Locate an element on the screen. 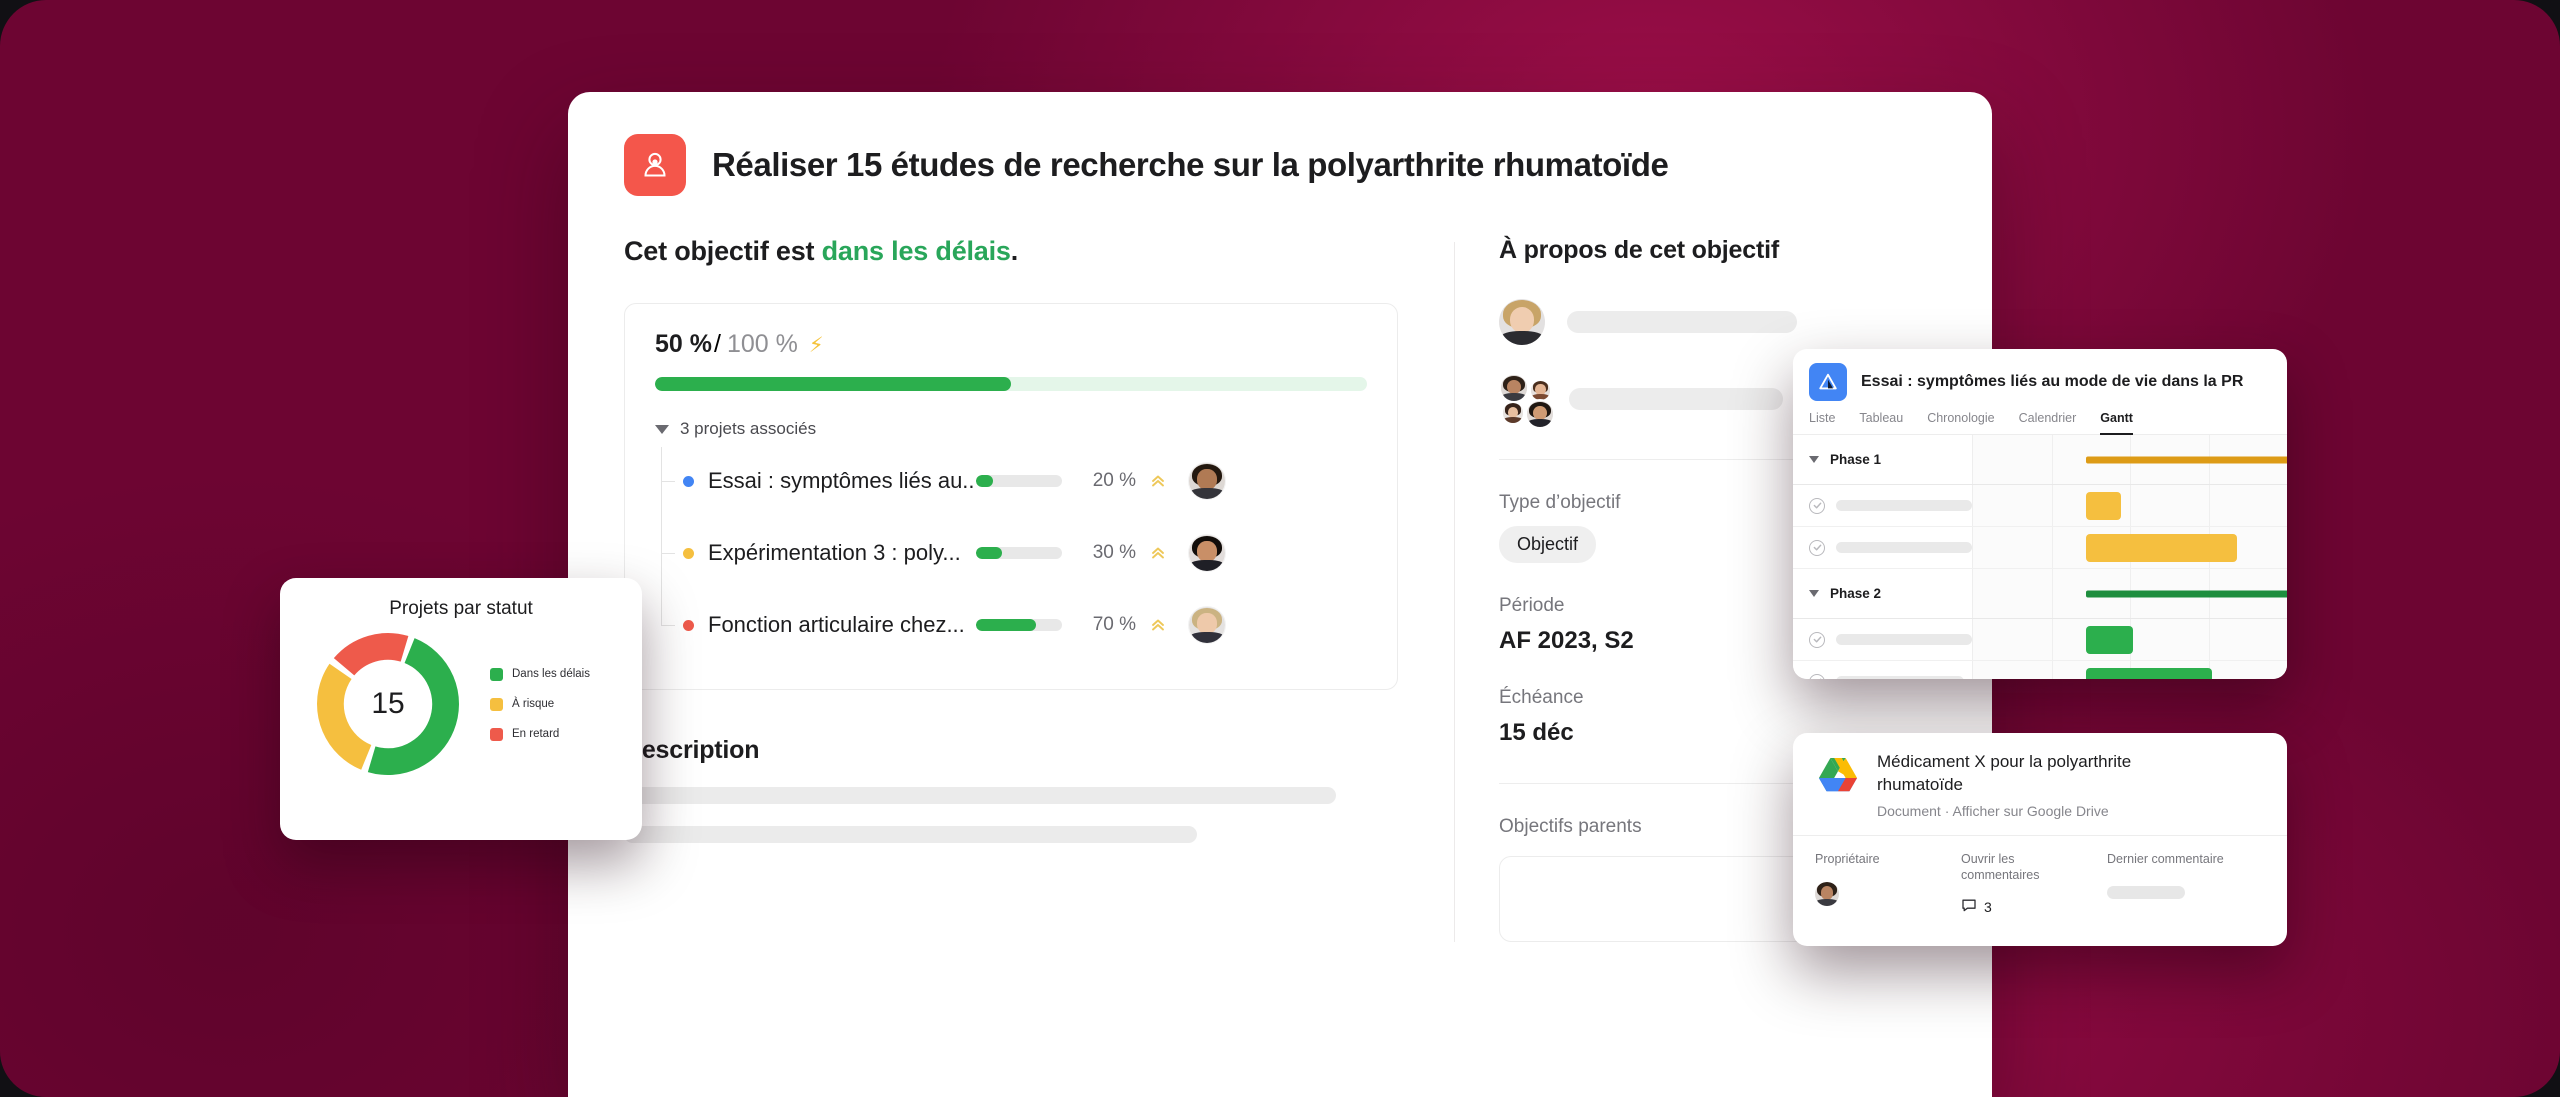 The height and width of the screenshot is (1097, 2560). legend-item: En retard is located at coordinates (540, 734).